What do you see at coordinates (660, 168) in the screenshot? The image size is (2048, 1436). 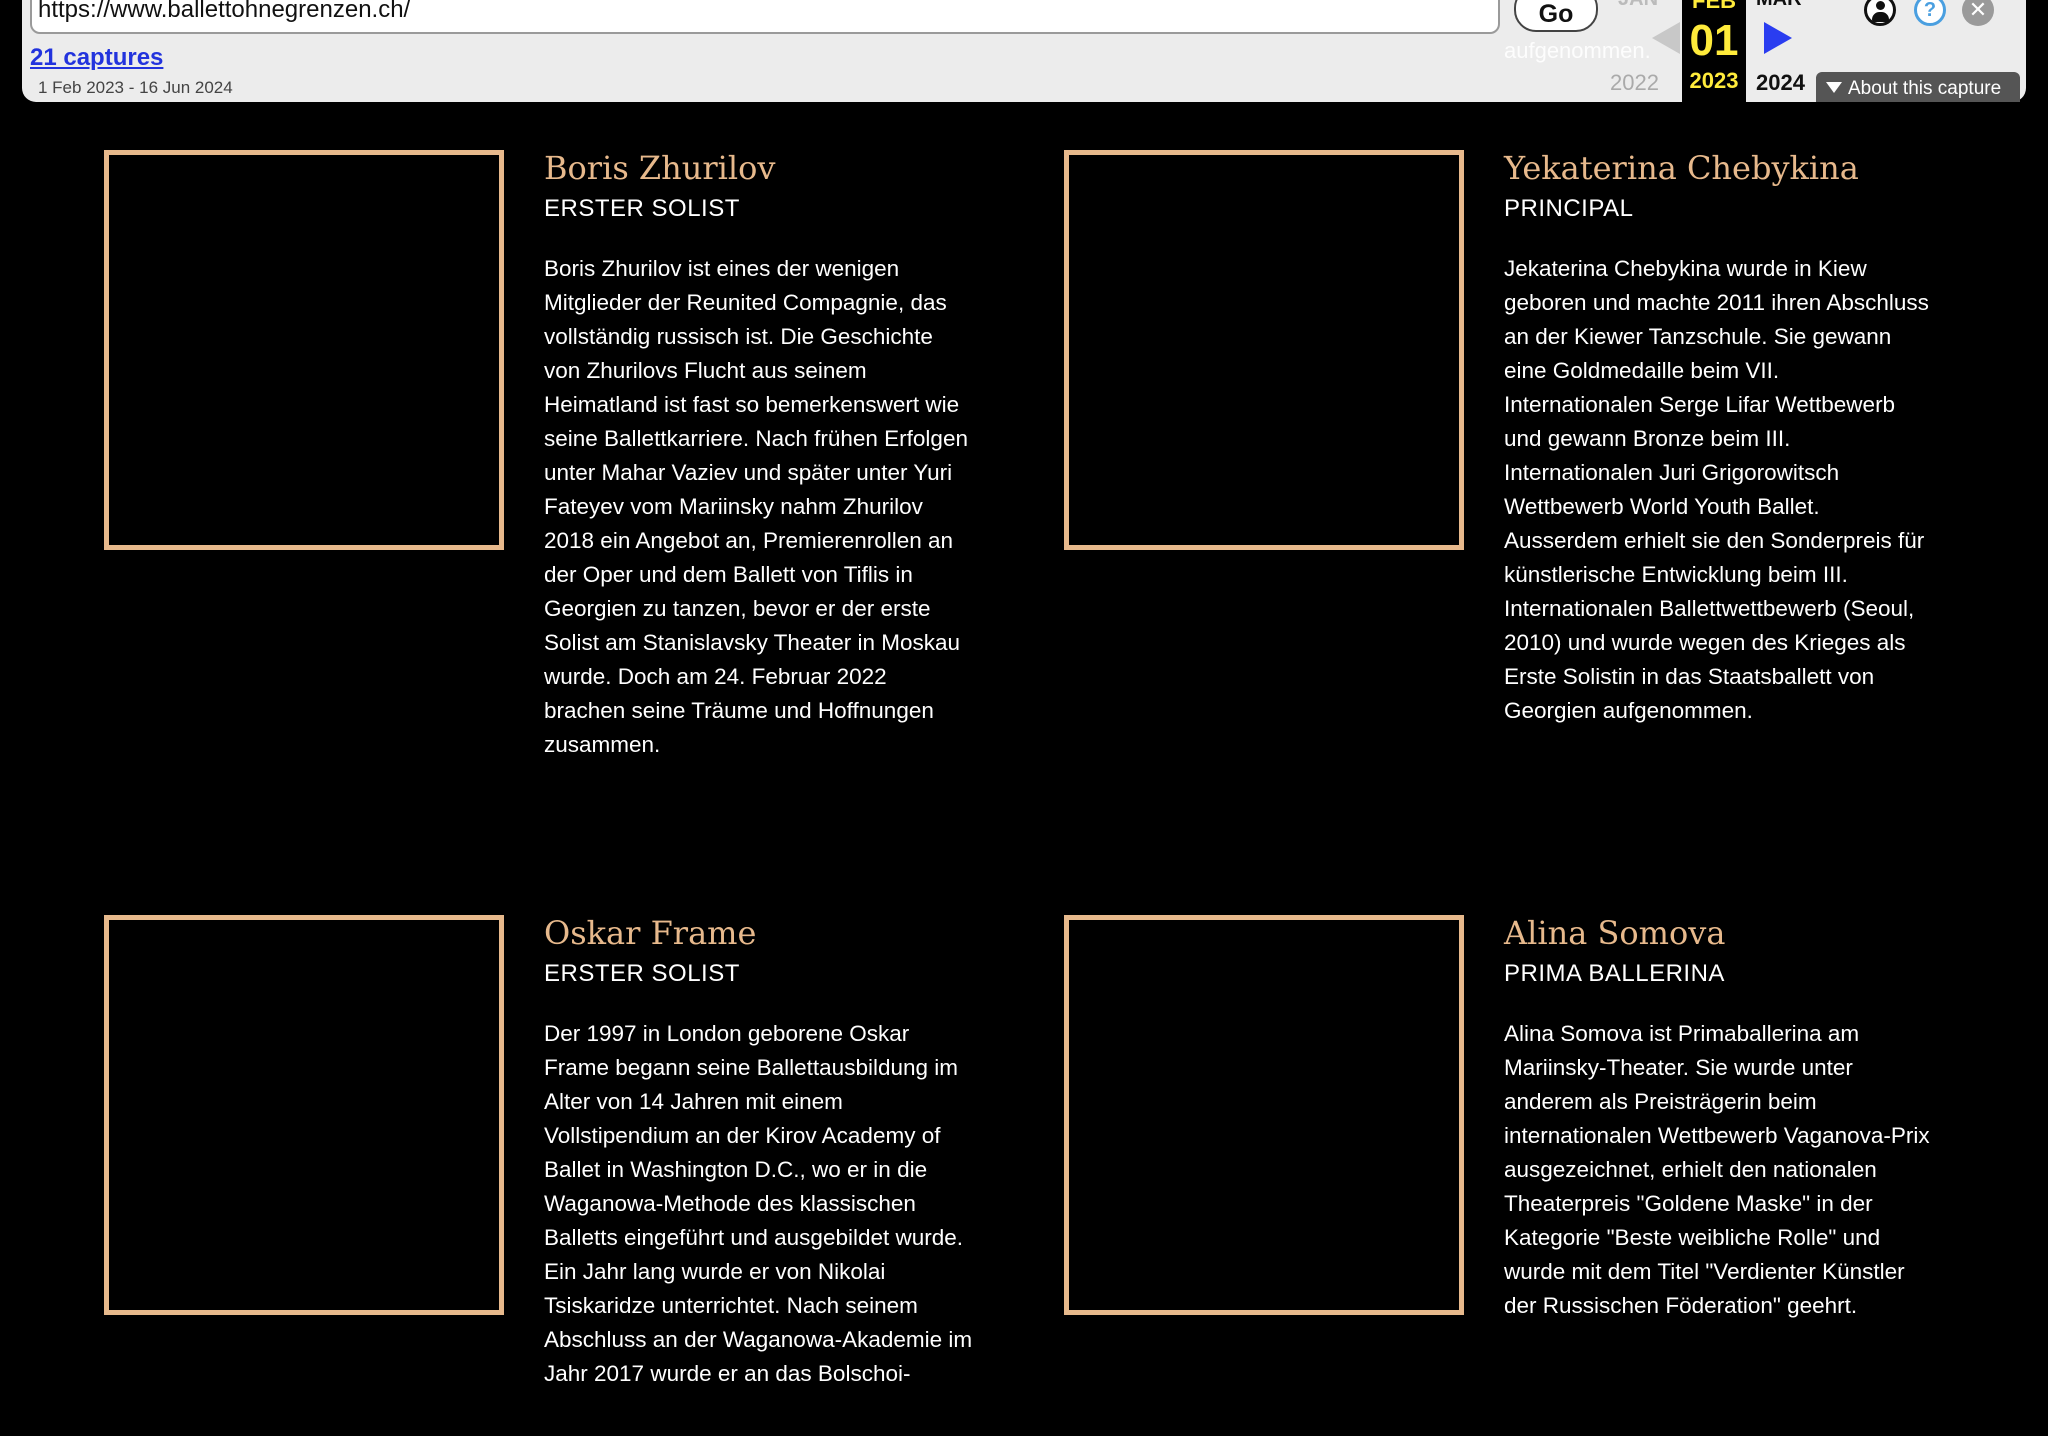 I see `dancer-name: Boris Zhurilov` at bounding box center [660, 168].